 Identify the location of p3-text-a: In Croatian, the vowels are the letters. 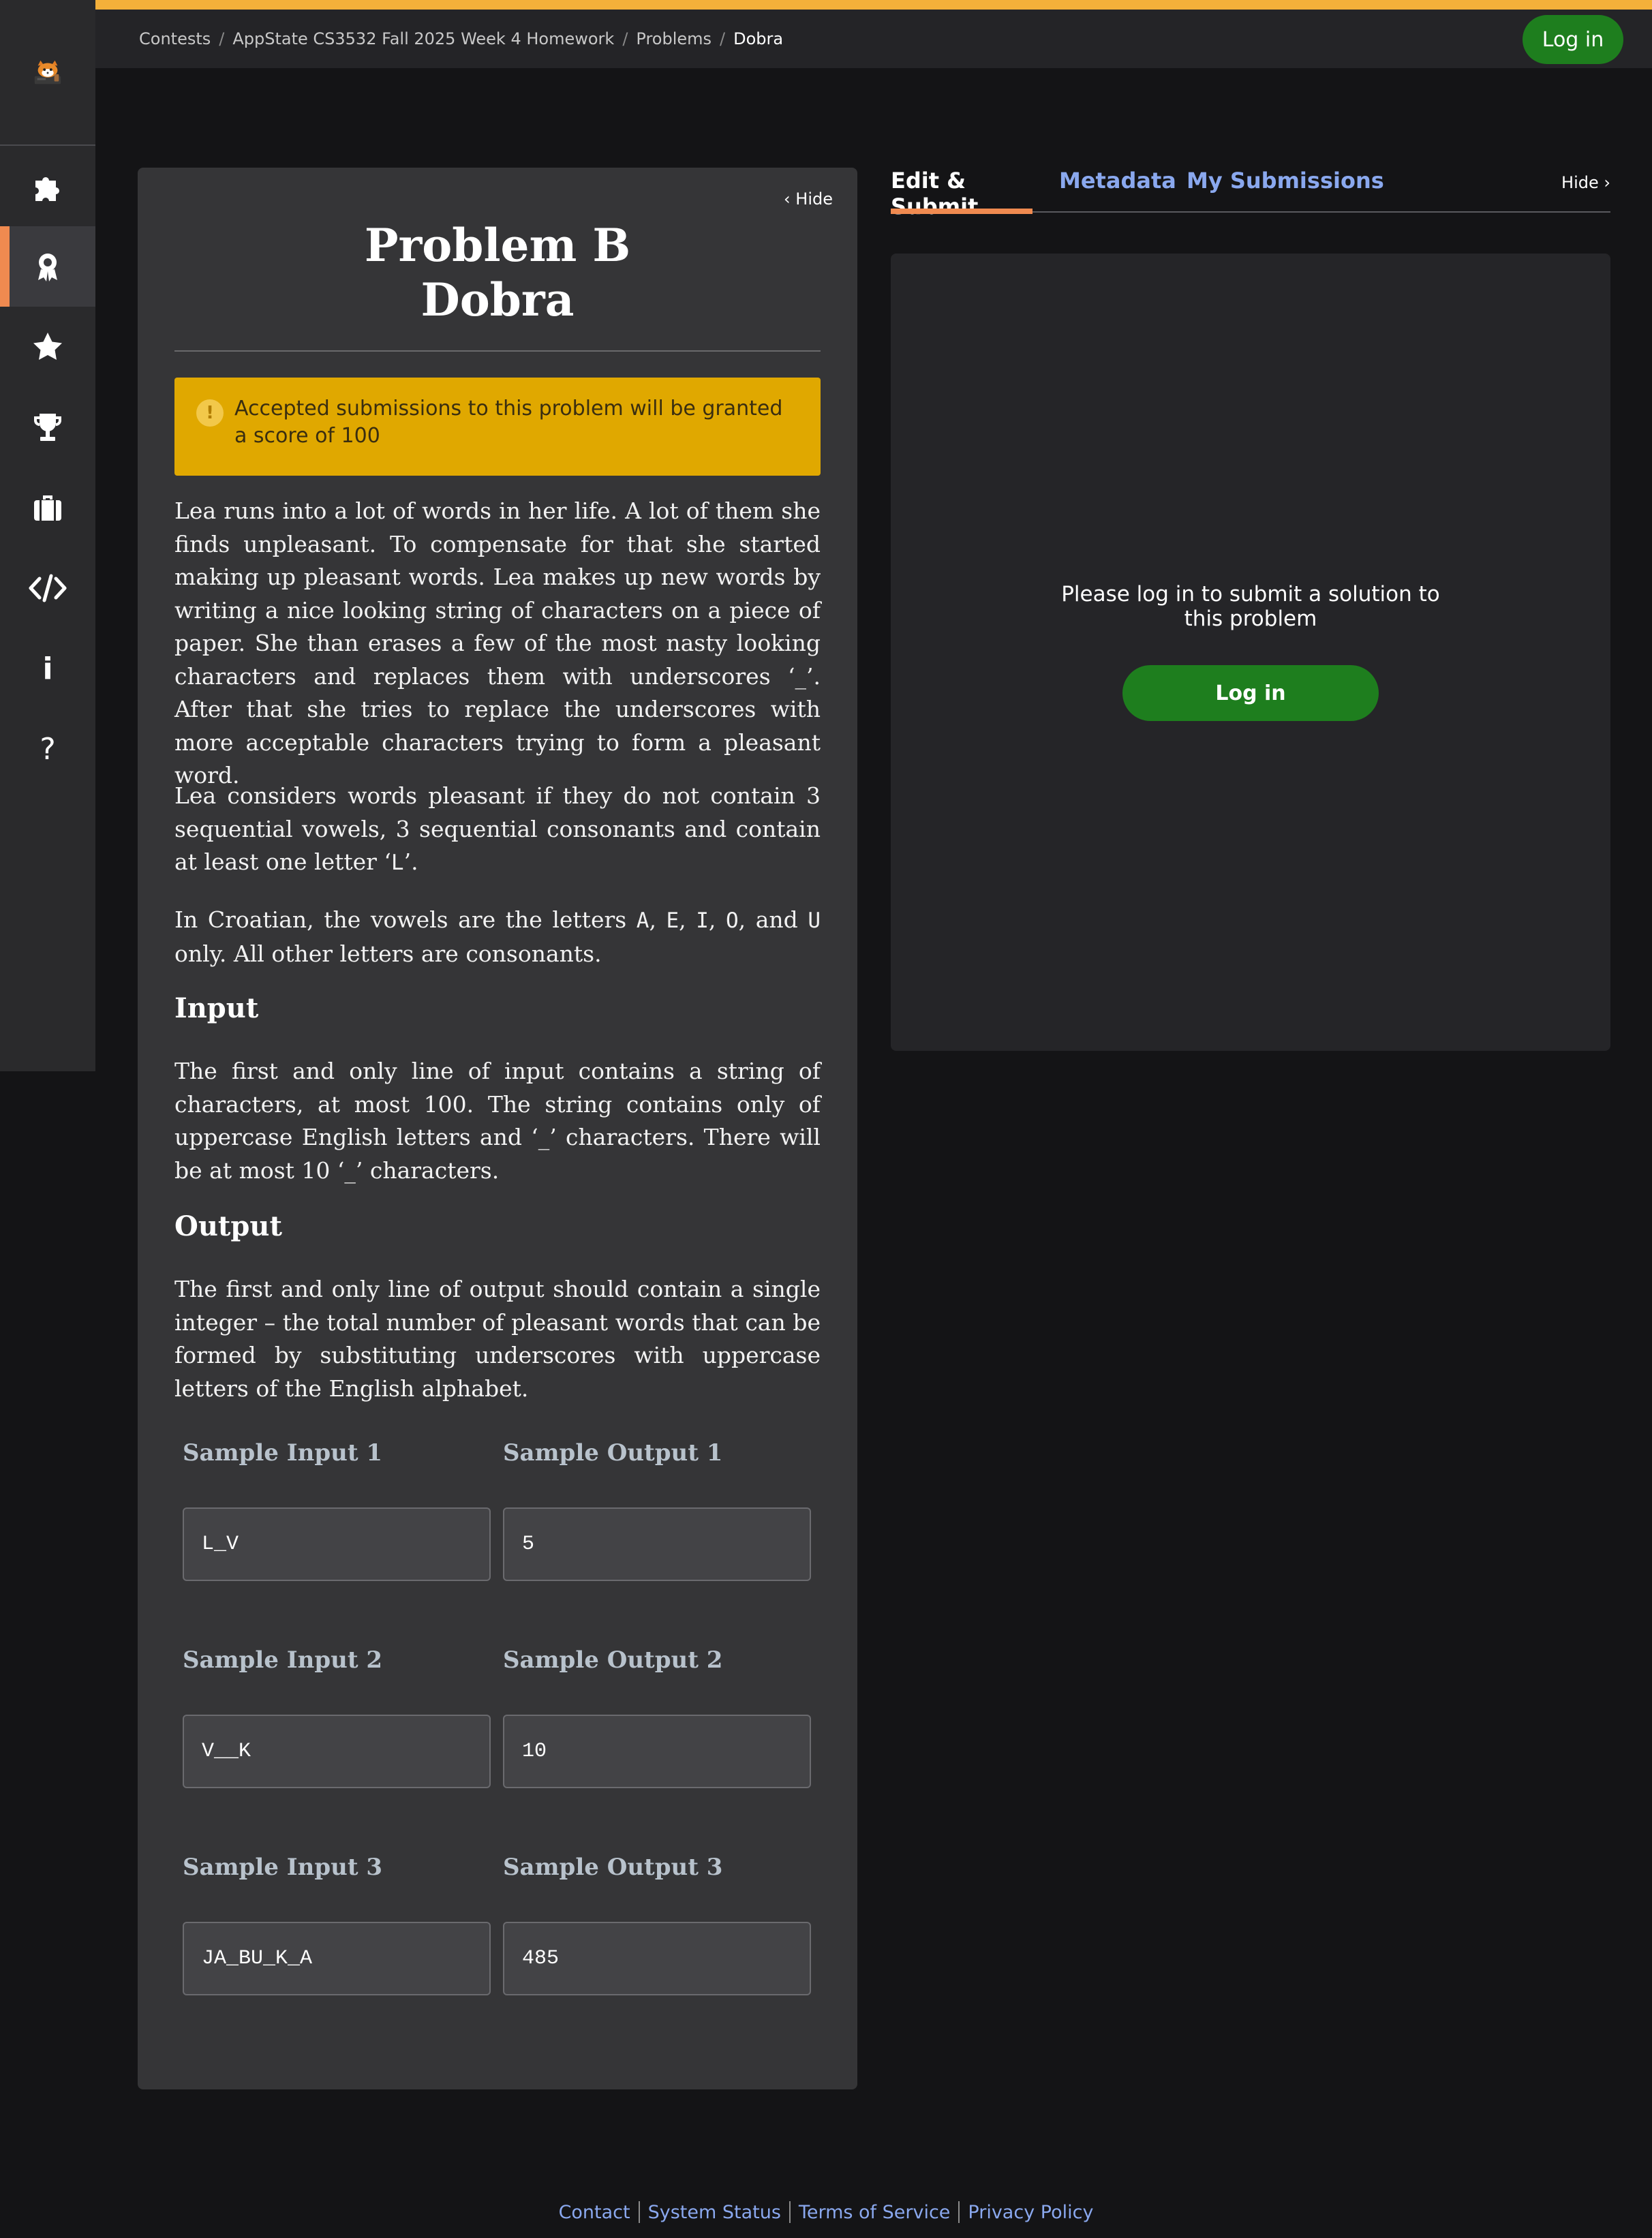
(405, 919).